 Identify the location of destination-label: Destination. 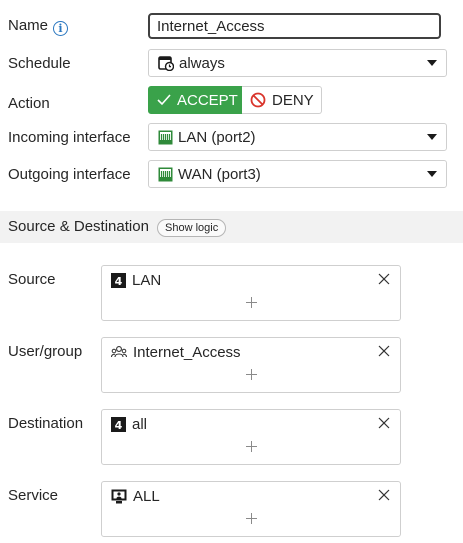
(46, 423).